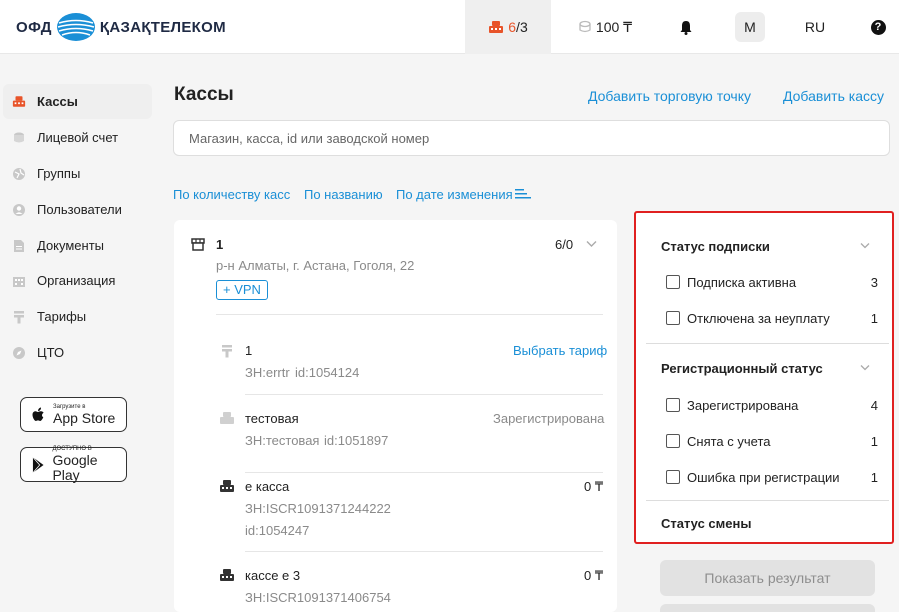  I want to click on language-selector: RU, so click(815, 27).